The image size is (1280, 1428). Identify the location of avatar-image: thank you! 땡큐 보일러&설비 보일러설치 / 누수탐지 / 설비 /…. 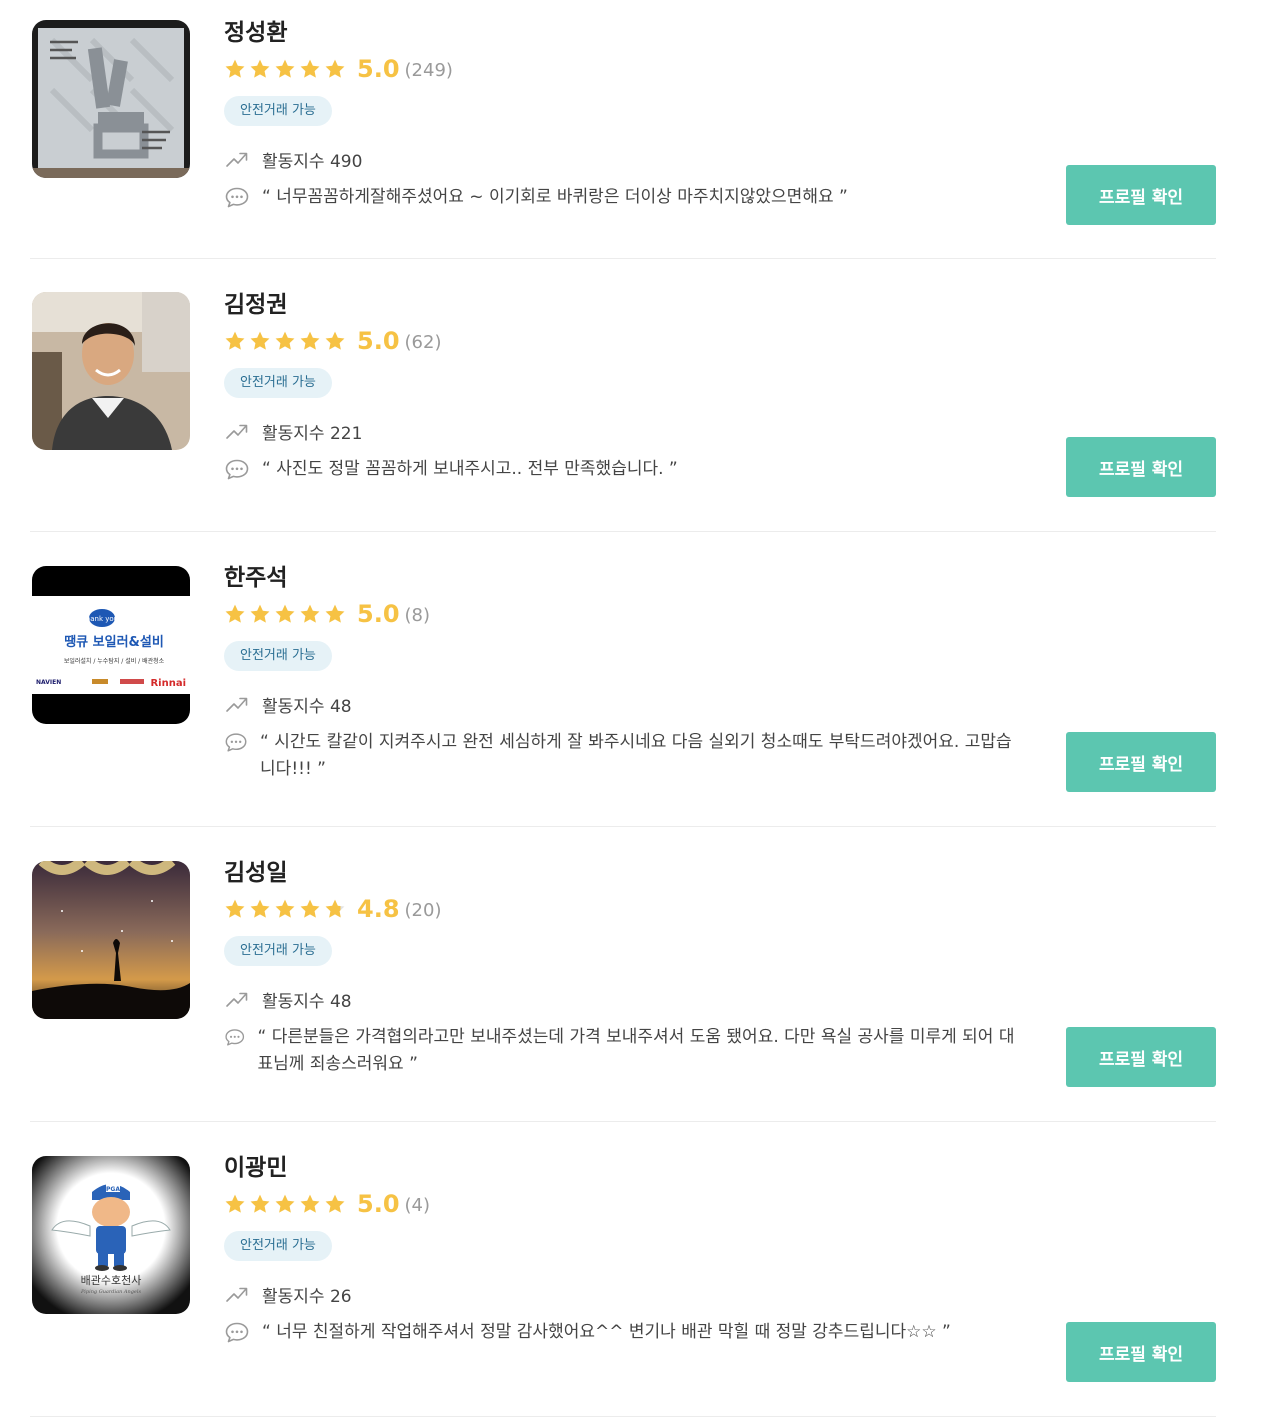
(111, 645).